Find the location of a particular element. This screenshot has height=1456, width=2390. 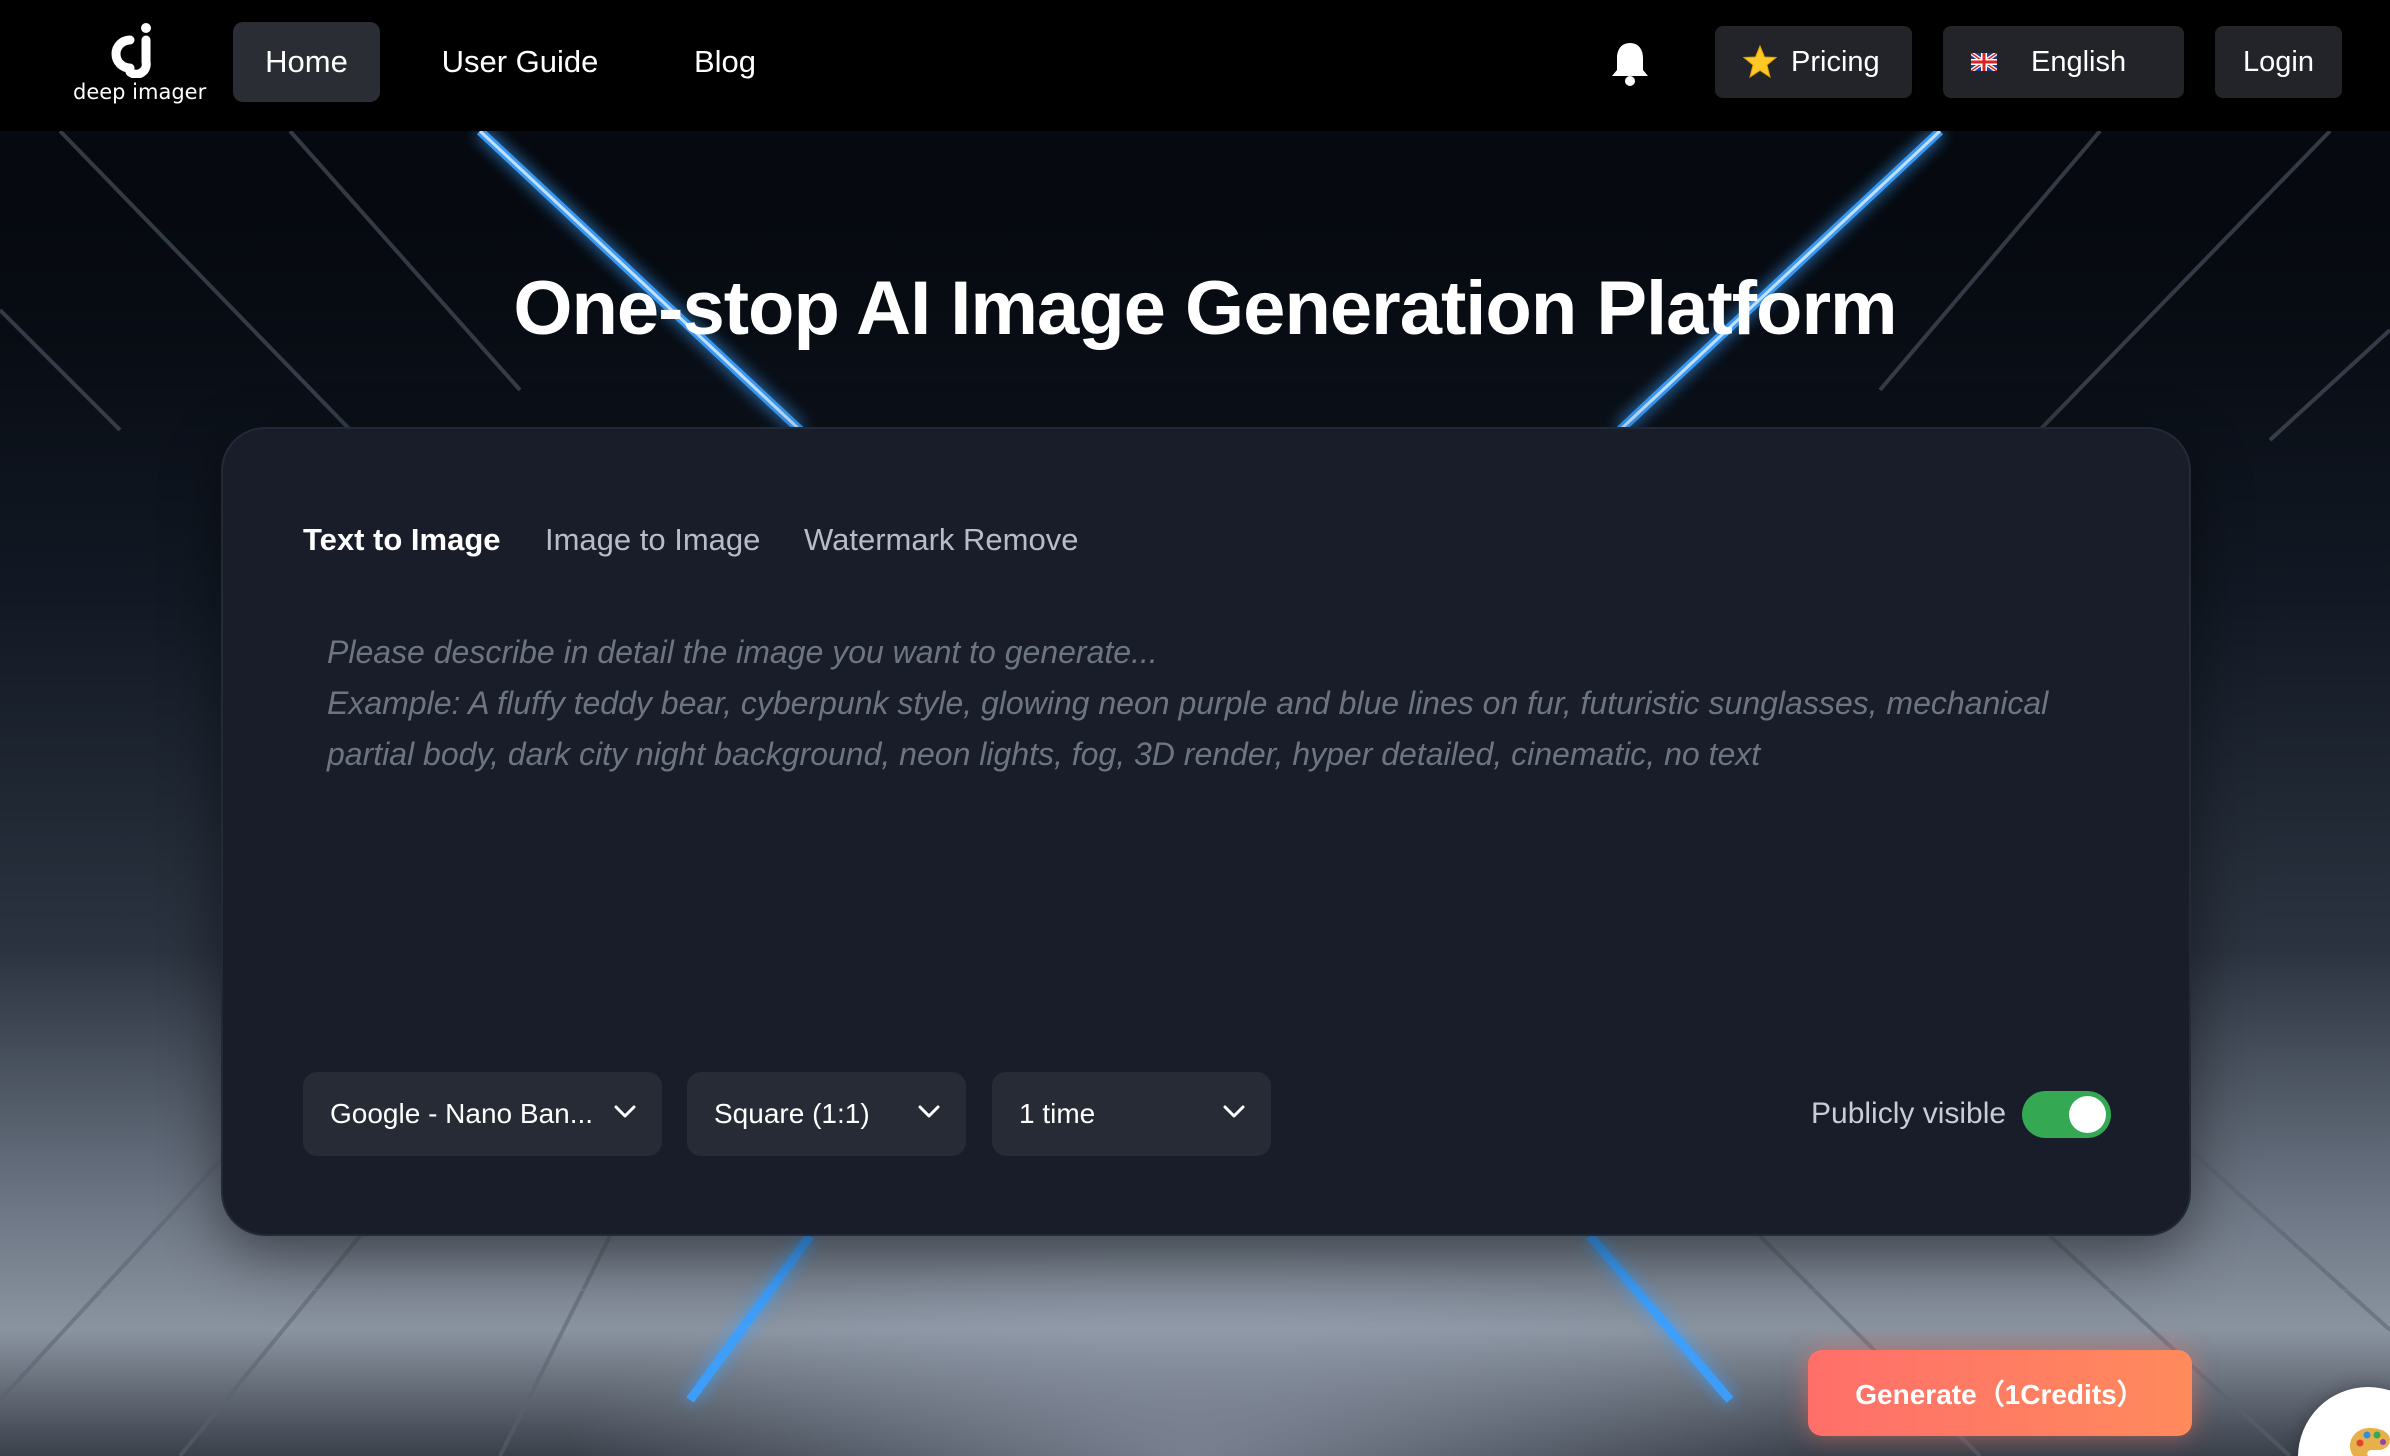

toggle-knob is located at coordinates (2087, 1114).